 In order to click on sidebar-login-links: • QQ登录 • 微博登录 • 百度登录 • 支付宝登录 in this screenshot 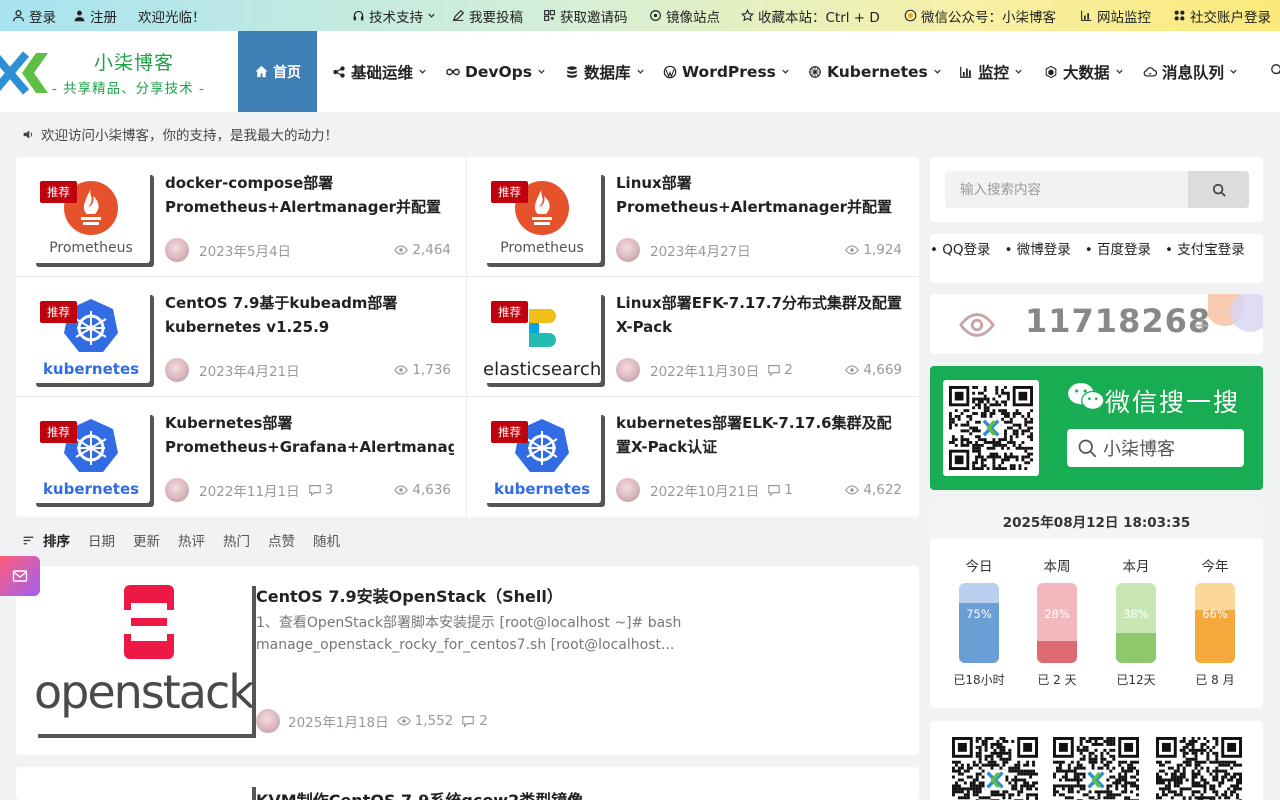, I will do `click(1096, 258)`.